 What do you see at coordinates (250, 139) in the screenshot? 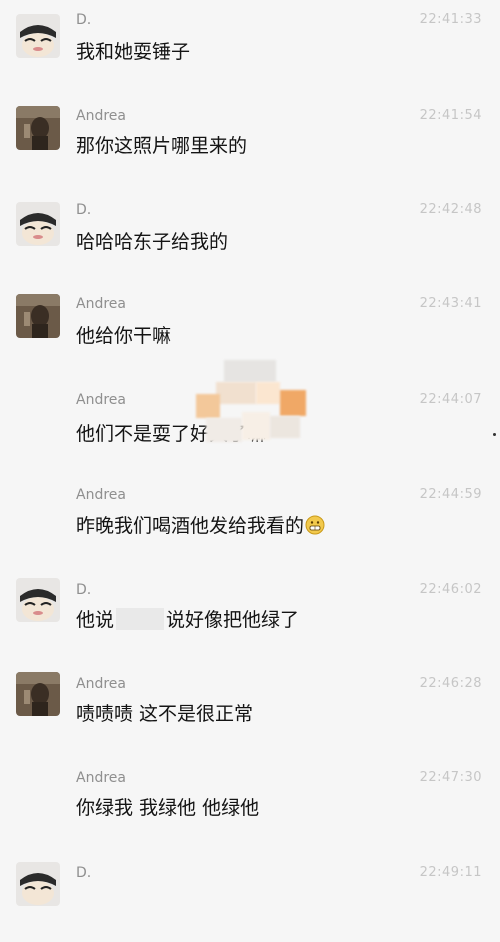
I see `message-row: Andrea 22:41:54 那你这照片哪里来的` at bounding box center [250, 139].